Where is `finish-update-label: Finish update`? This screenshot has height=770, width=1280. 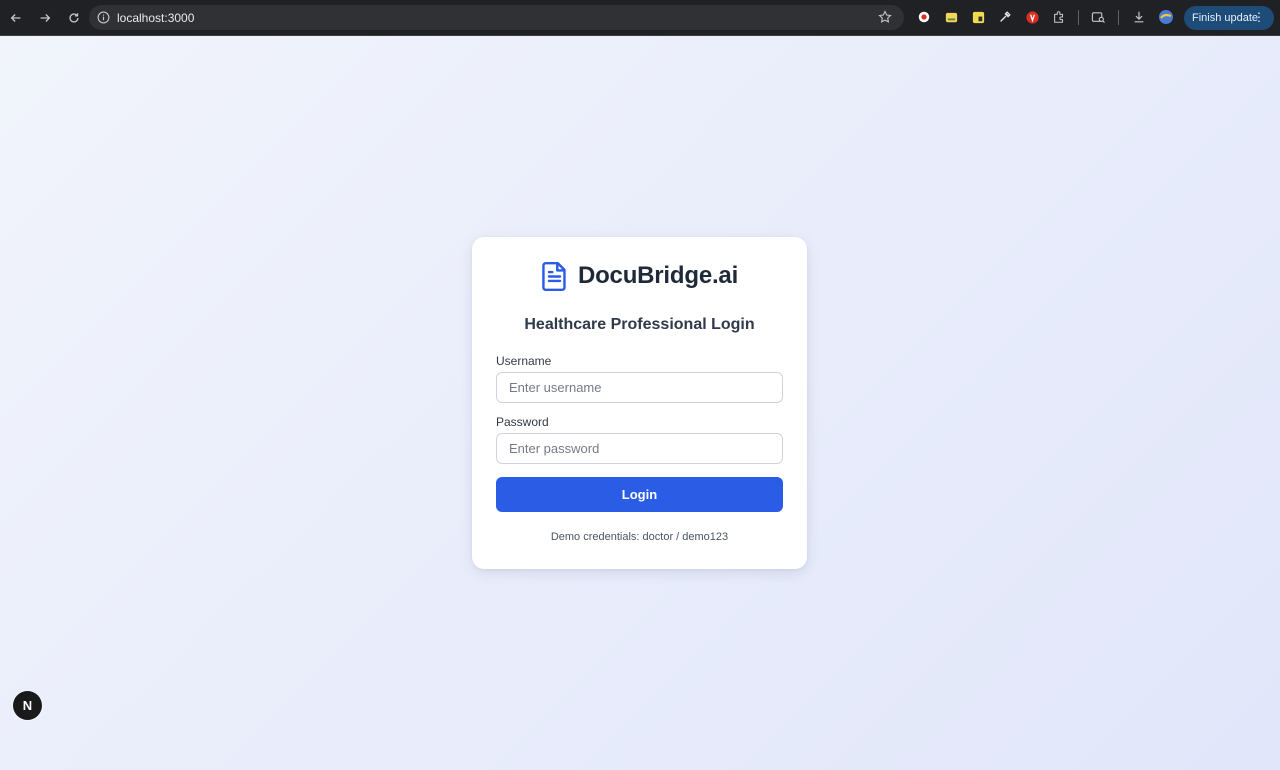 finish-update-label: Finish update is located at coordinates (1225, 18).